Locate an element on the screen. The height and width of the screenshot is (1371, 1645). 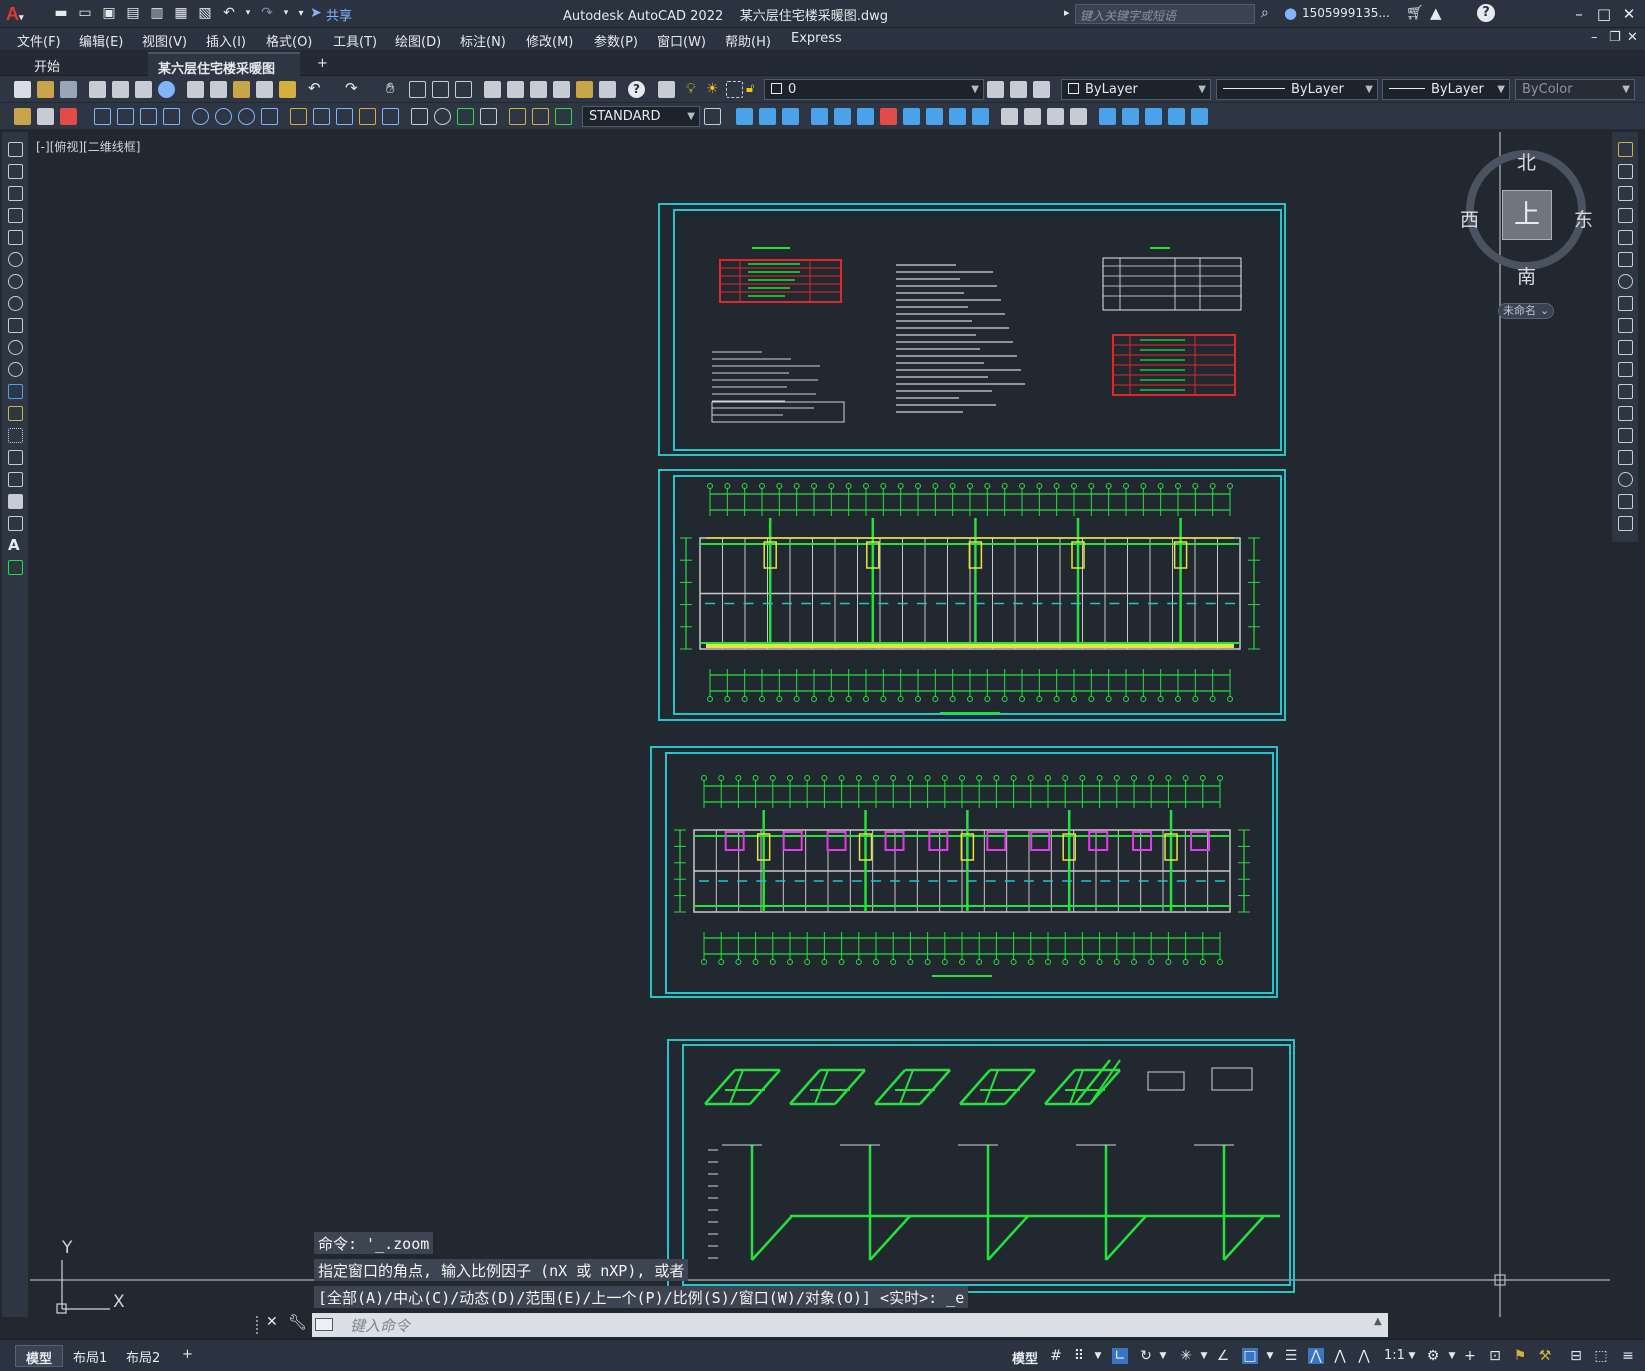
extend-tool-icon is located at coordinates (934, 116).